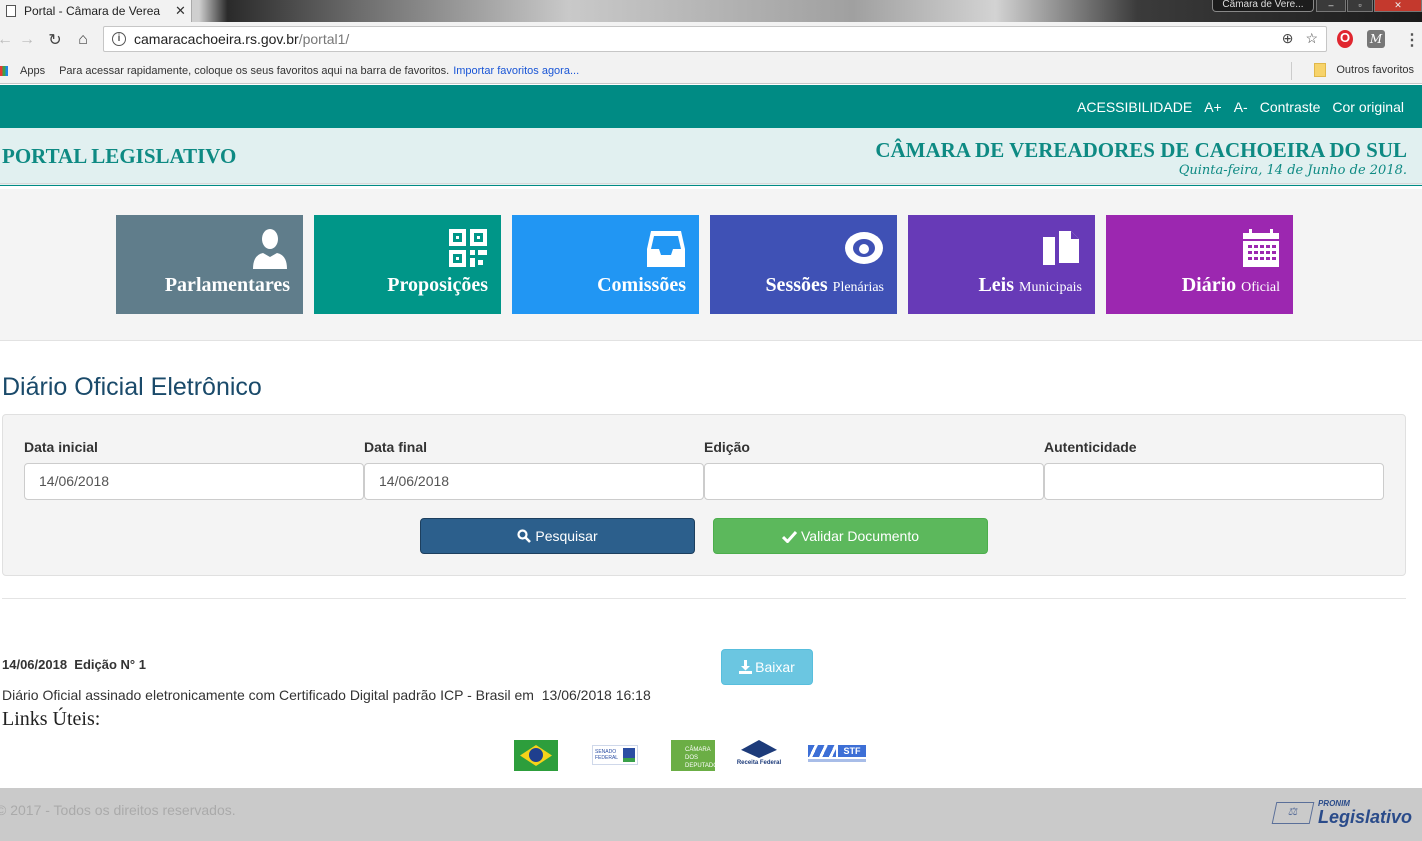 The height and width of the screenshot is (841, 1422). What do you see at coordinates (704, 598) in the screenshot?
I see `divider` at bounding box center [704, 598].